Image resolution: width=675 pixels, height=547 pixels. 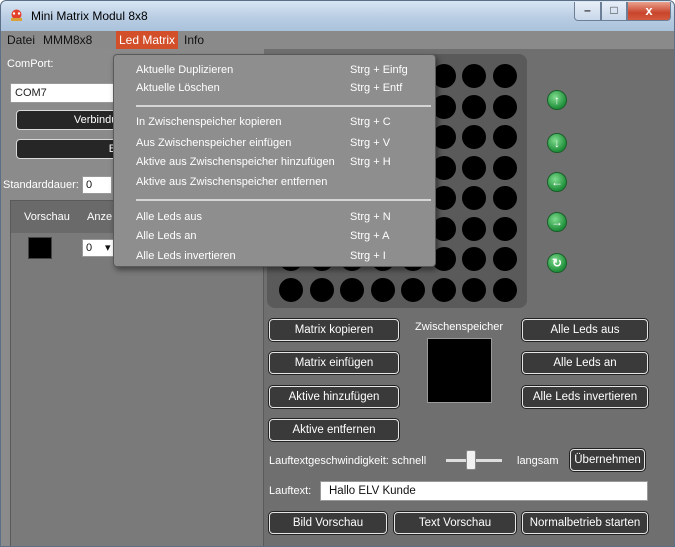 I want to click on count-column-header: Anze, so click(x=100, y=217).